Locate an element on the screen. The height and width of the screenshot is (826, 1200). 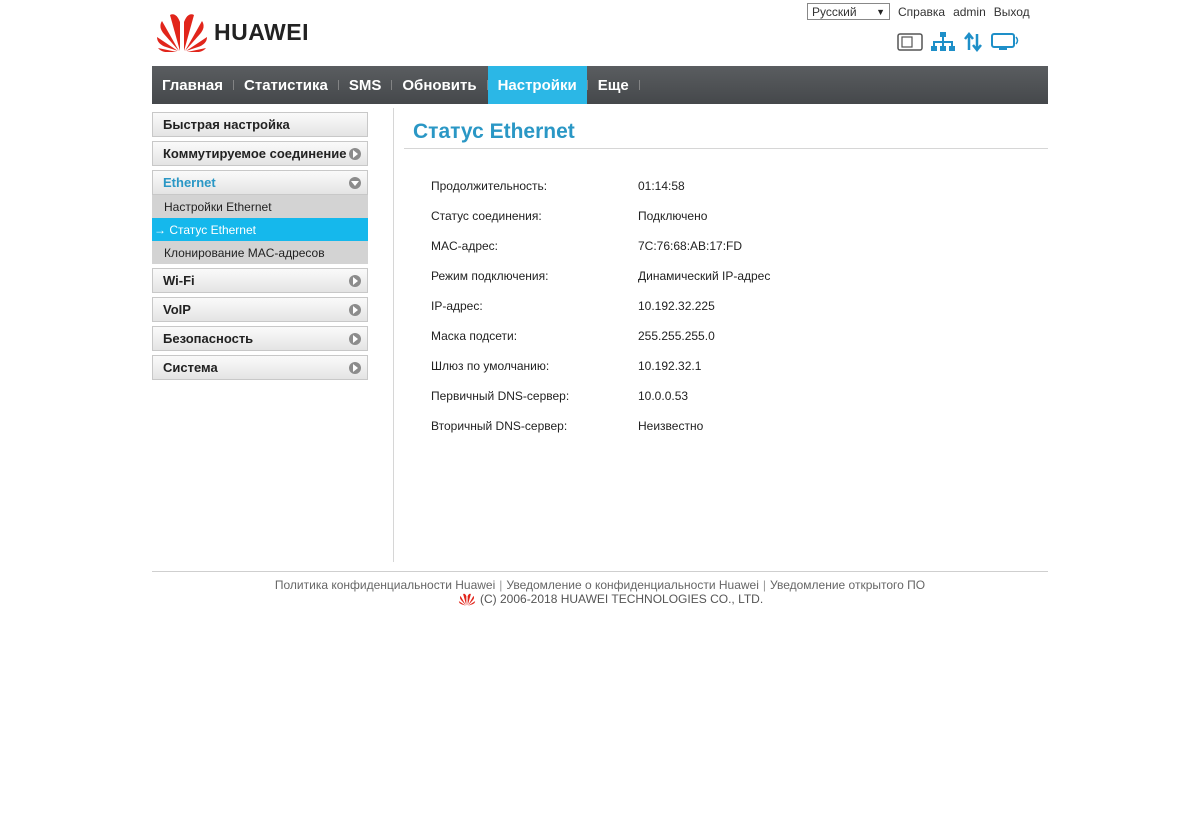
nav-home: Главная is located at coordinates (192, 85).